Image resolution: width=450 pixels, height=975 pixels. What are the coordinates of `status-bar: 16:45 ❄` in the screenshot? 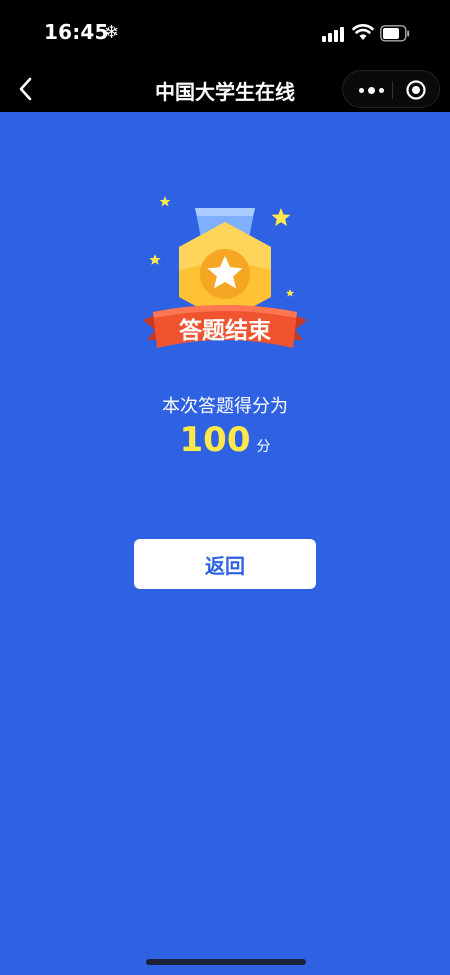 It's located at (225, 33).